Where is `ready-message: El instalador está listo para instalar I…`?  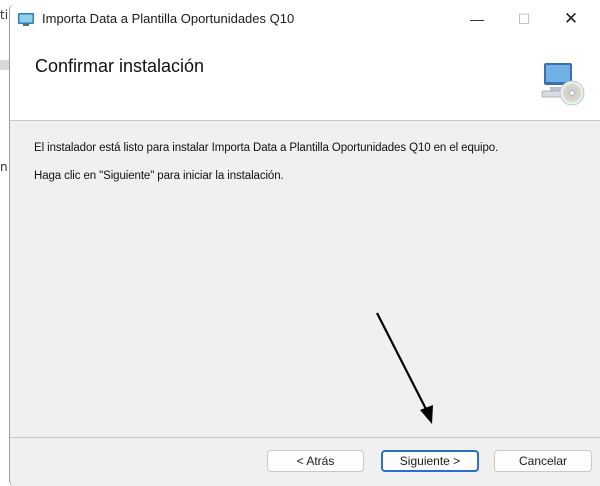 ready-message: El instalador está listo para instalar I… is located at coordinates (266, 148).